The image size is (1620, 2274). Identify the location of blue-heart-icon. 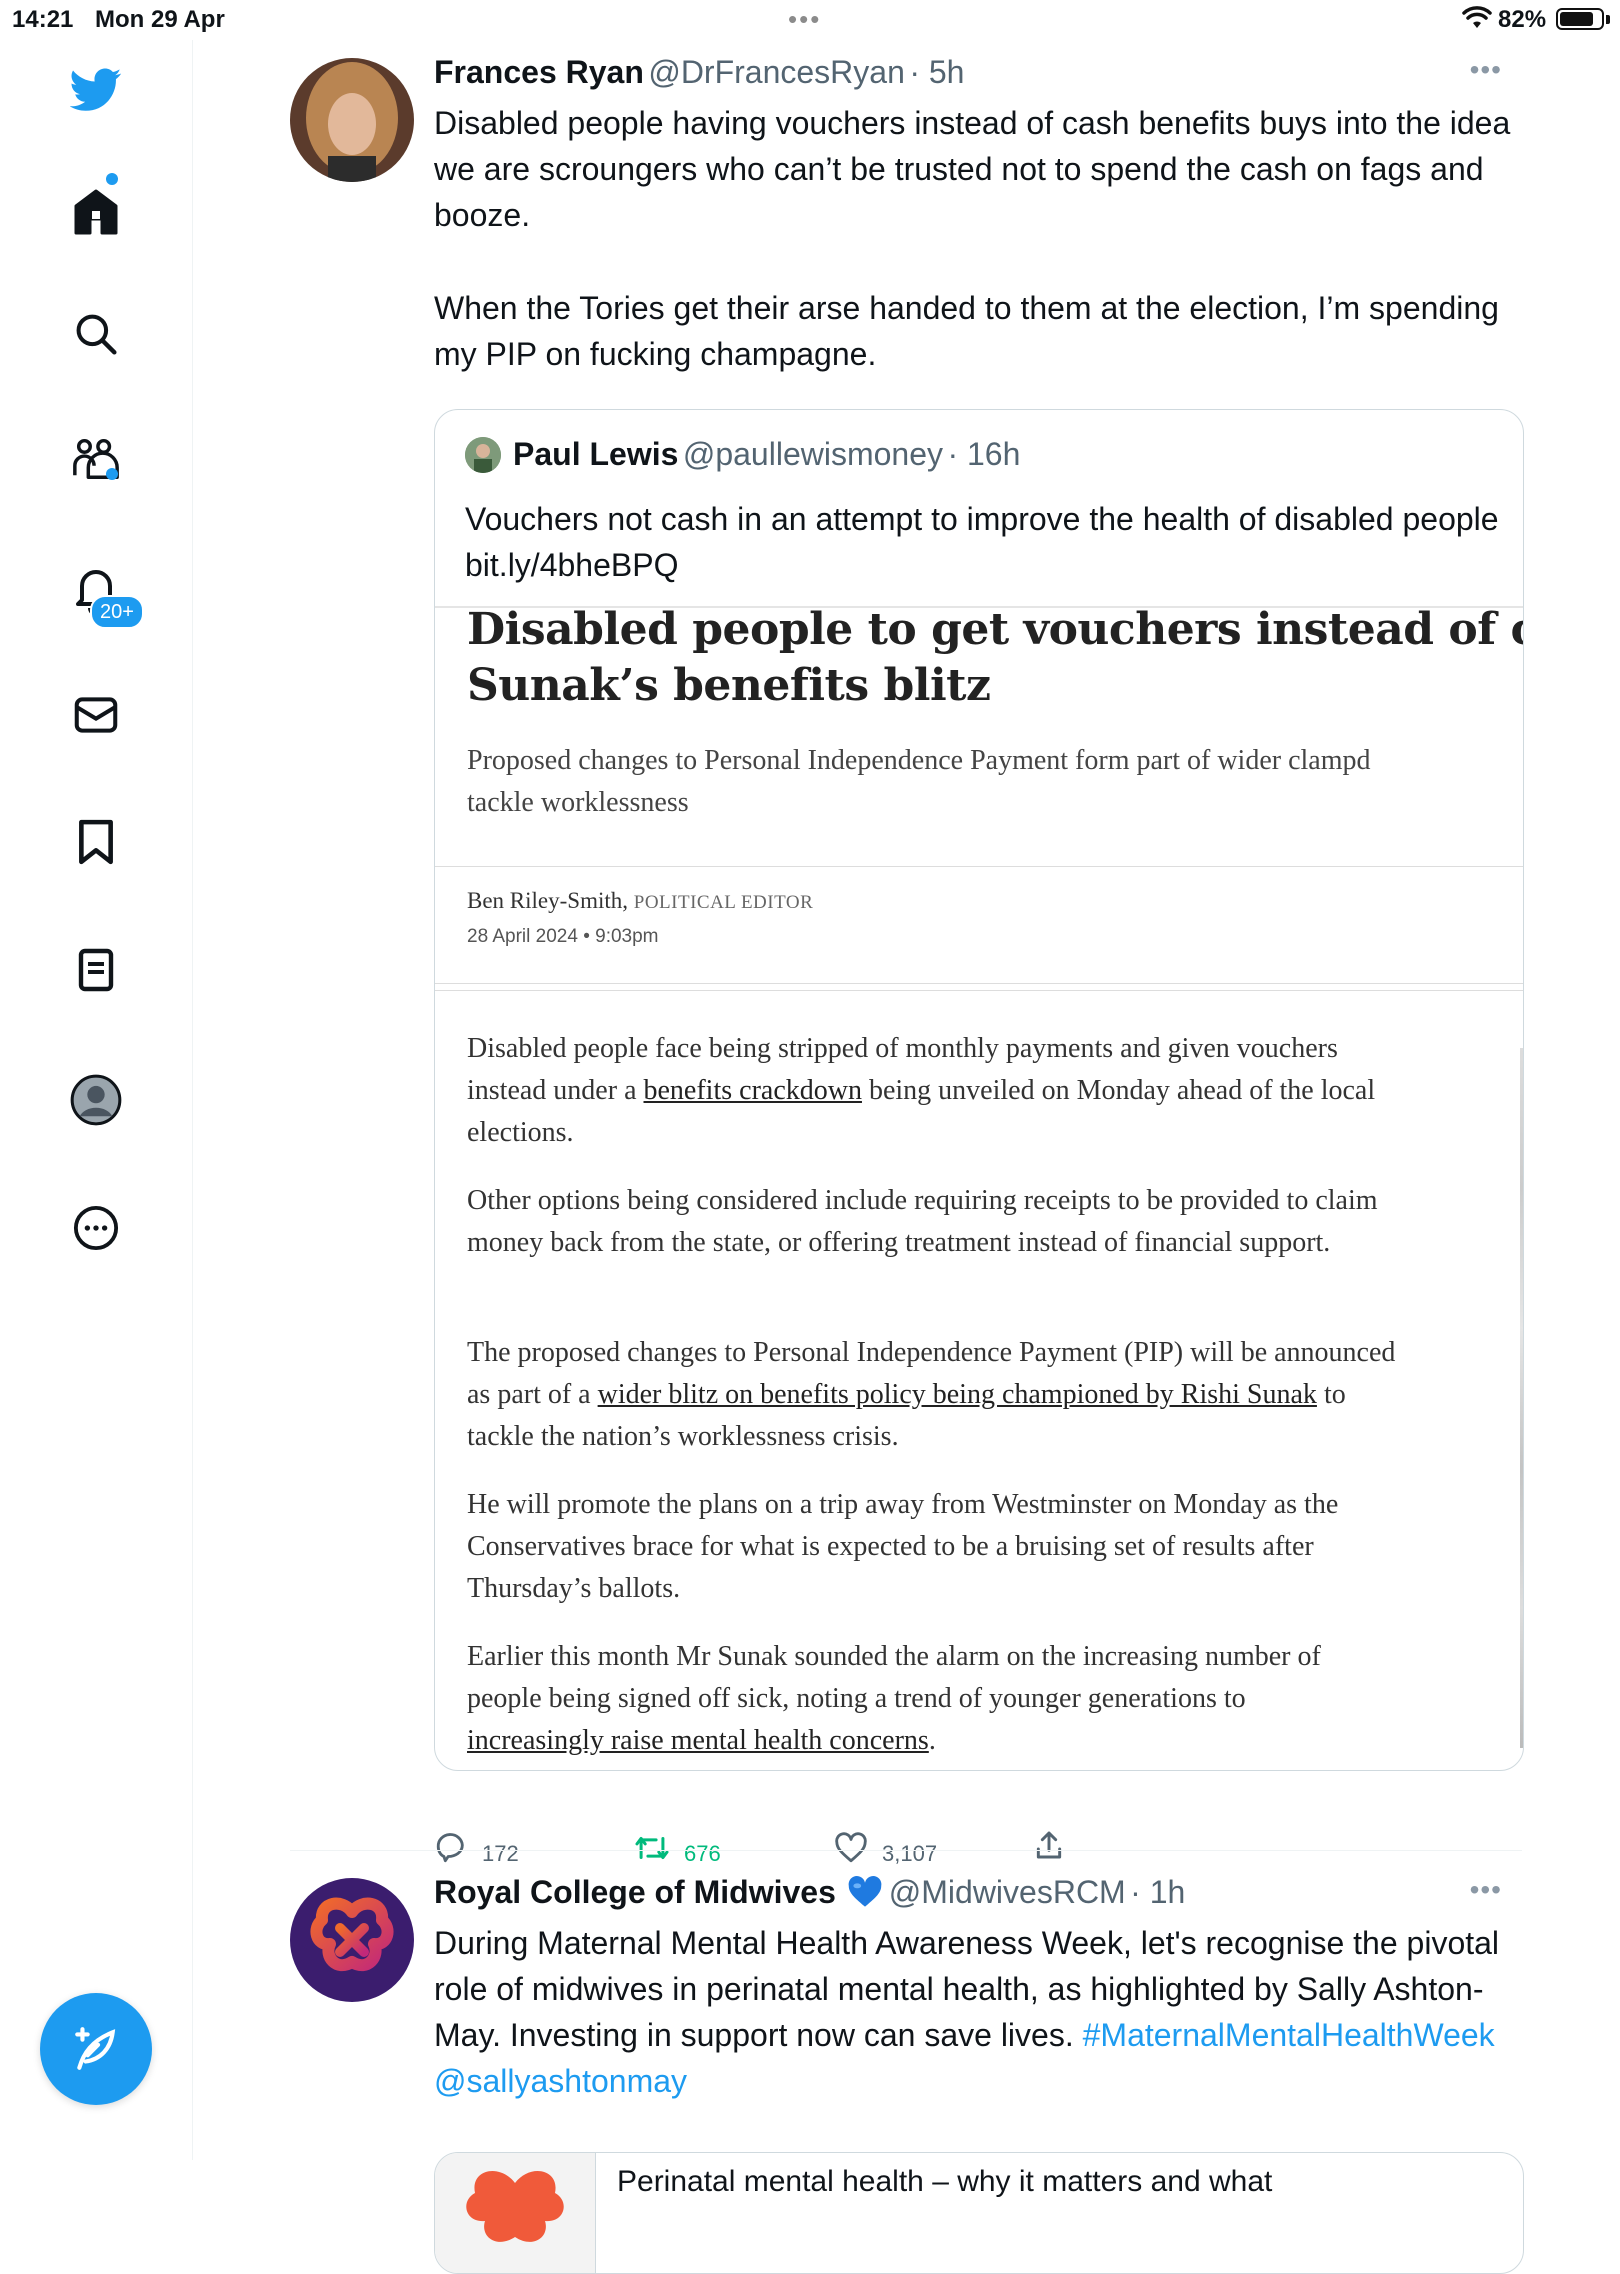
(865, 1891).